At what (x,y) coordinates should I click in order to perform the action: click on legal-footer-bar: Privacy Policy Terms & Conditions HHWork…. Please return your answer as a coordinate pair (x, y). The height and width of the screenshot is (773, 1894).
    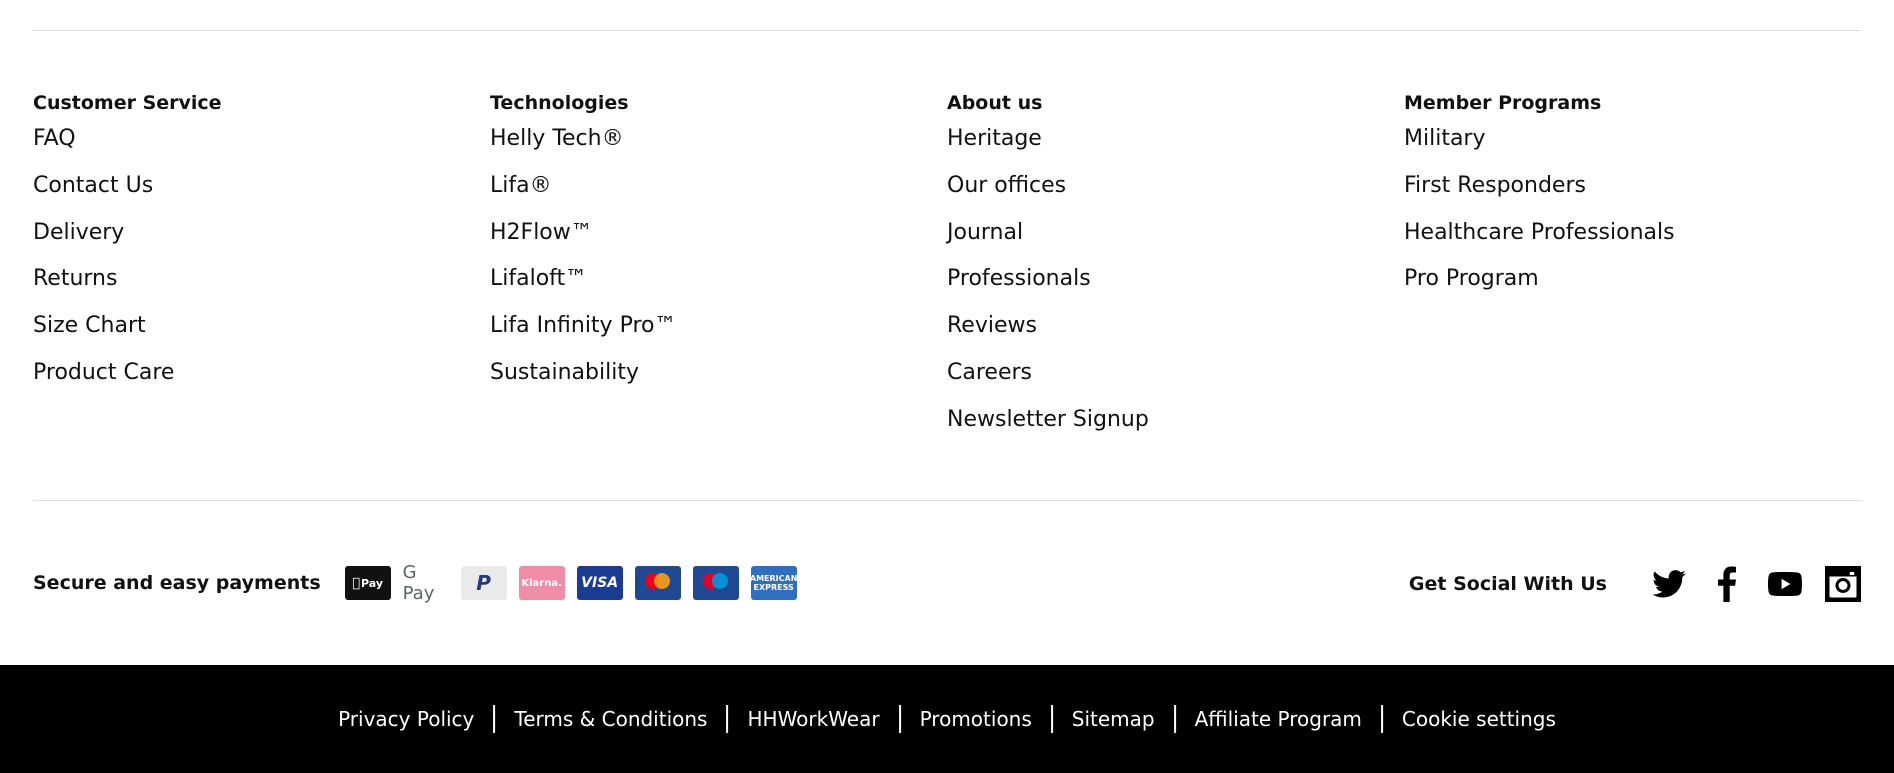
    Looking at the image, I should click on (947, 719).